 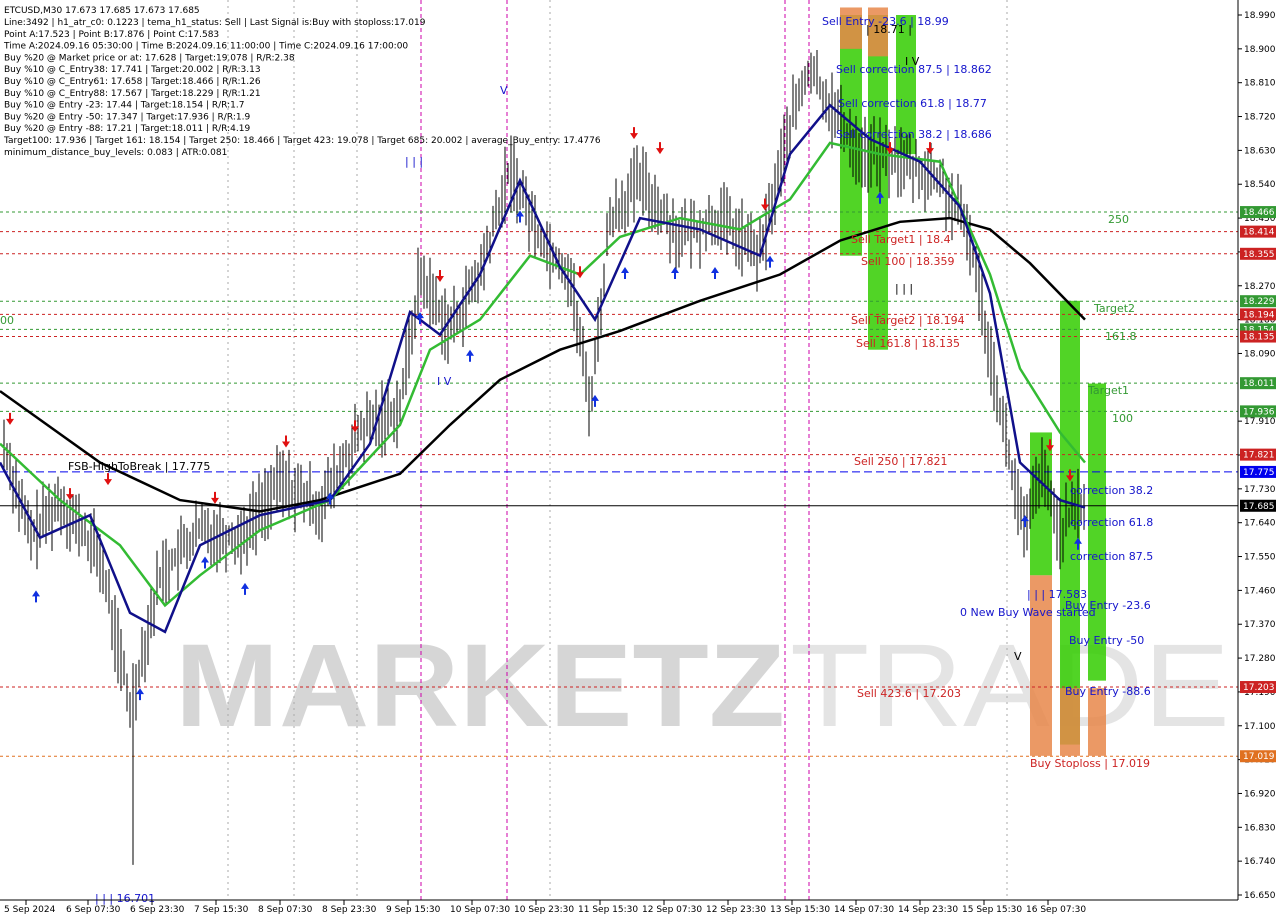 What do you see at coordinates (480, 686) in the screenshot?
I see `watermark-text-bold: MARKETZ` at bounding box center [480, 686].